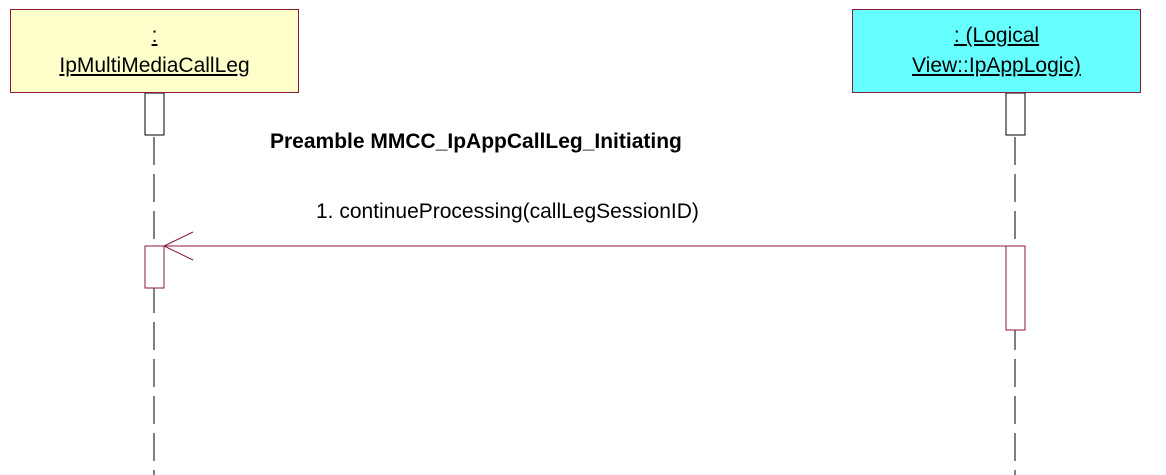  What do you see at coordinates (476, 141) in the screenshot?
I see `frame-title: Preamble MMCC_IpAppCallLeg_Initiating` at bounding box center [476, 141].